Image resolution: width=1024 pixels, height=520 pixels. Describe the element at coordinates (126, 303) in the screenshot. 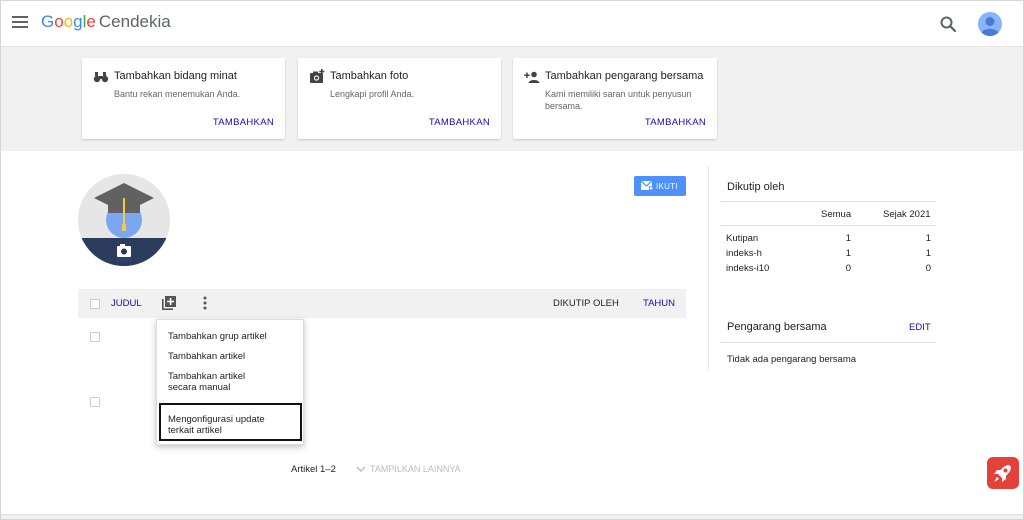

I see `sort-by-title-button: JUDUL` at that location.